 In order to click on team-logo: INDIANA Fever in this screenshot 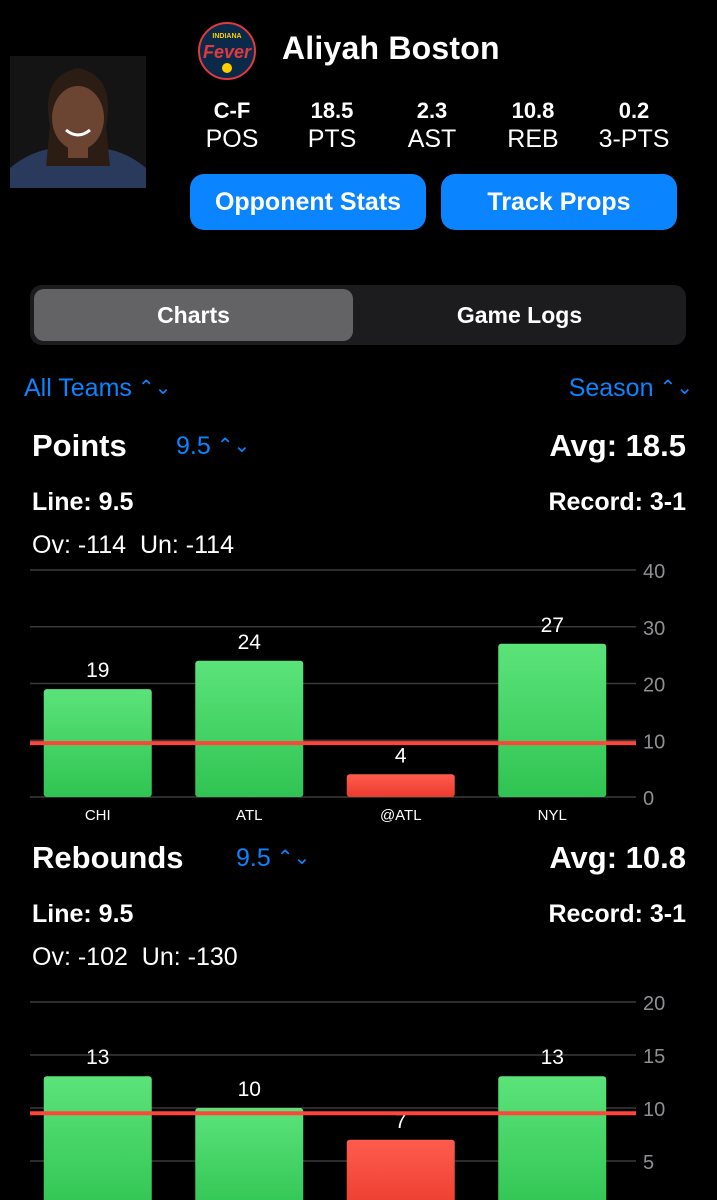, I will do `click(227, 51)`.